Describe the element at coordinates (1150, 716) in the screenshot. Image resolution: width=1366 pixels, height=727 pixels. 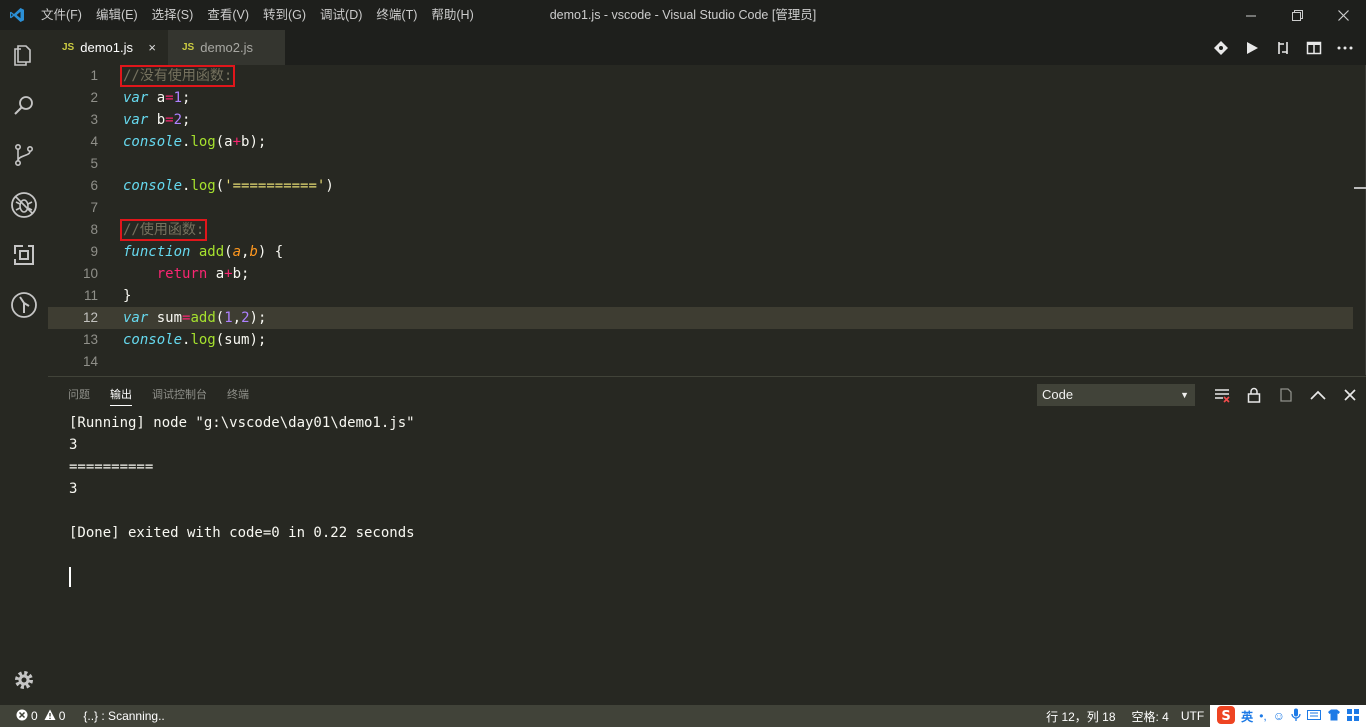
I see `indentation: 空格: 4` at that location.